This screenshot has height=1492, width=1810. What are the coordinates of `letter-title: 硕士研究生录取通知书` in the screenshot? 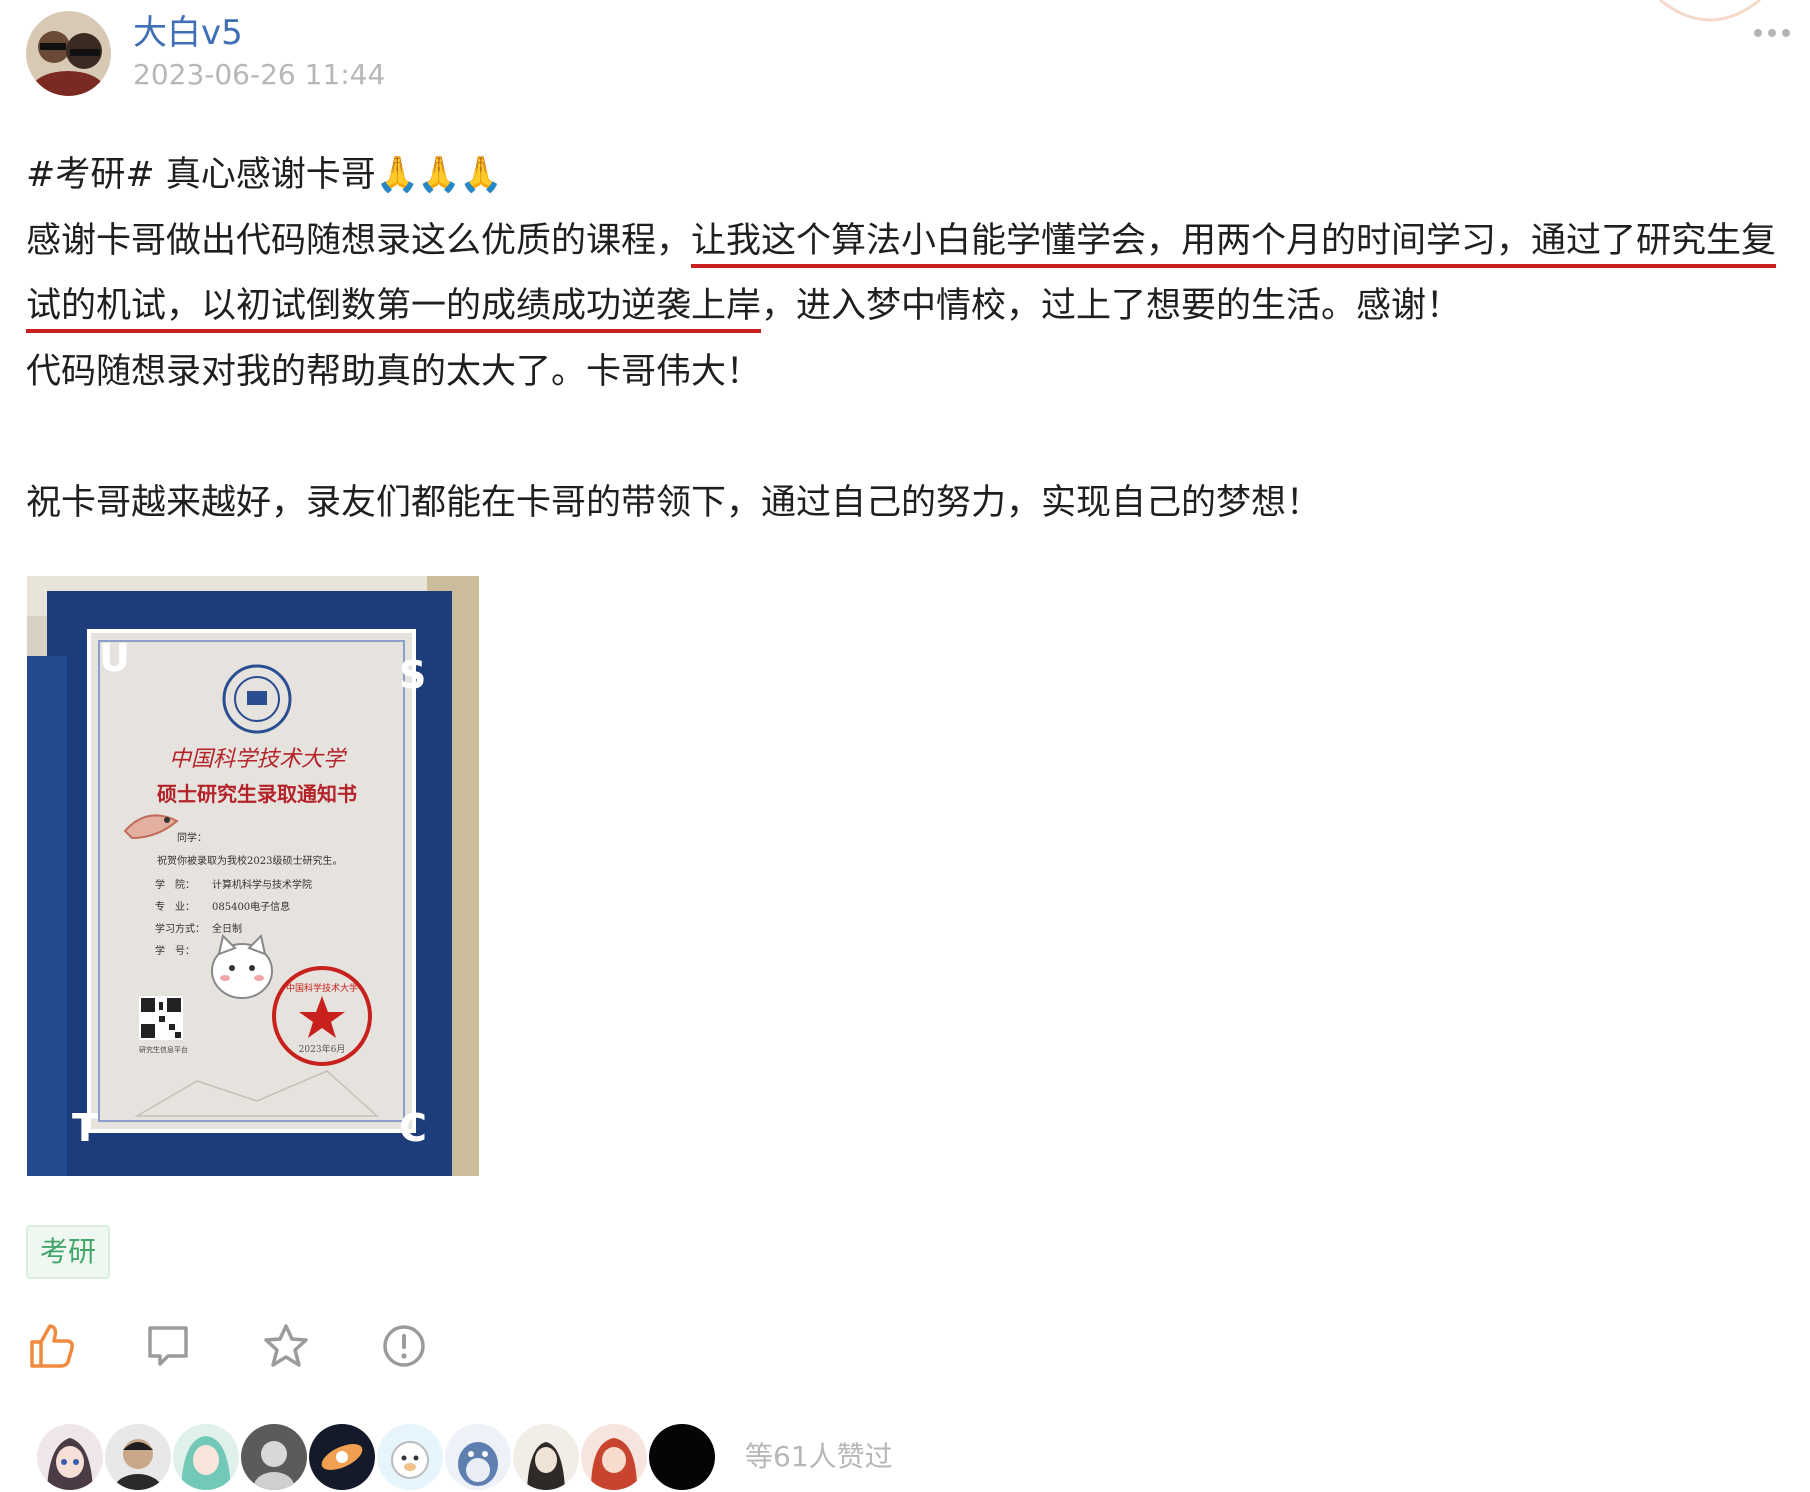 It's located at (257, 794).